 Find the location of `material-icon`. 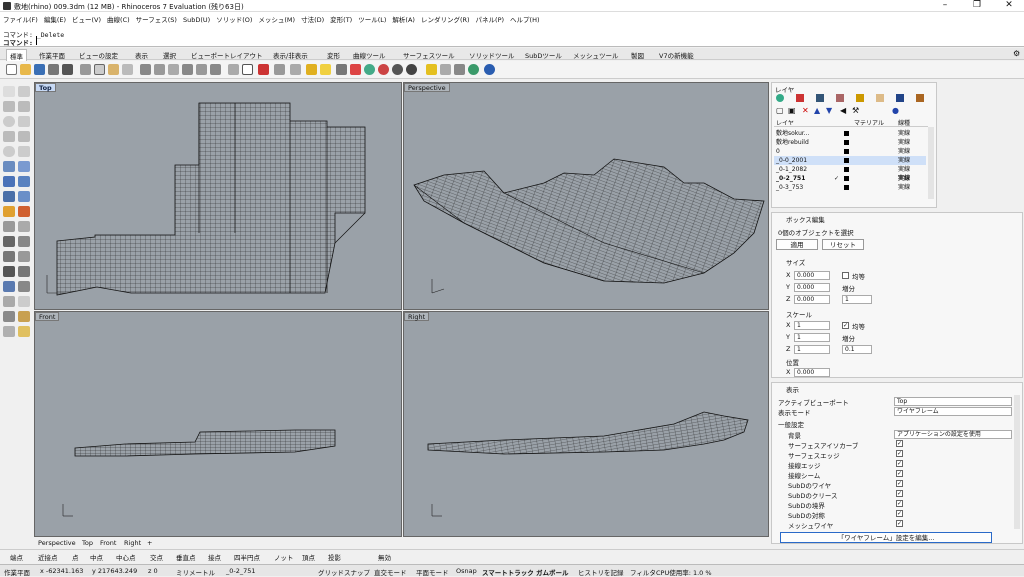

material-icon is located at coordinates (800, 98).